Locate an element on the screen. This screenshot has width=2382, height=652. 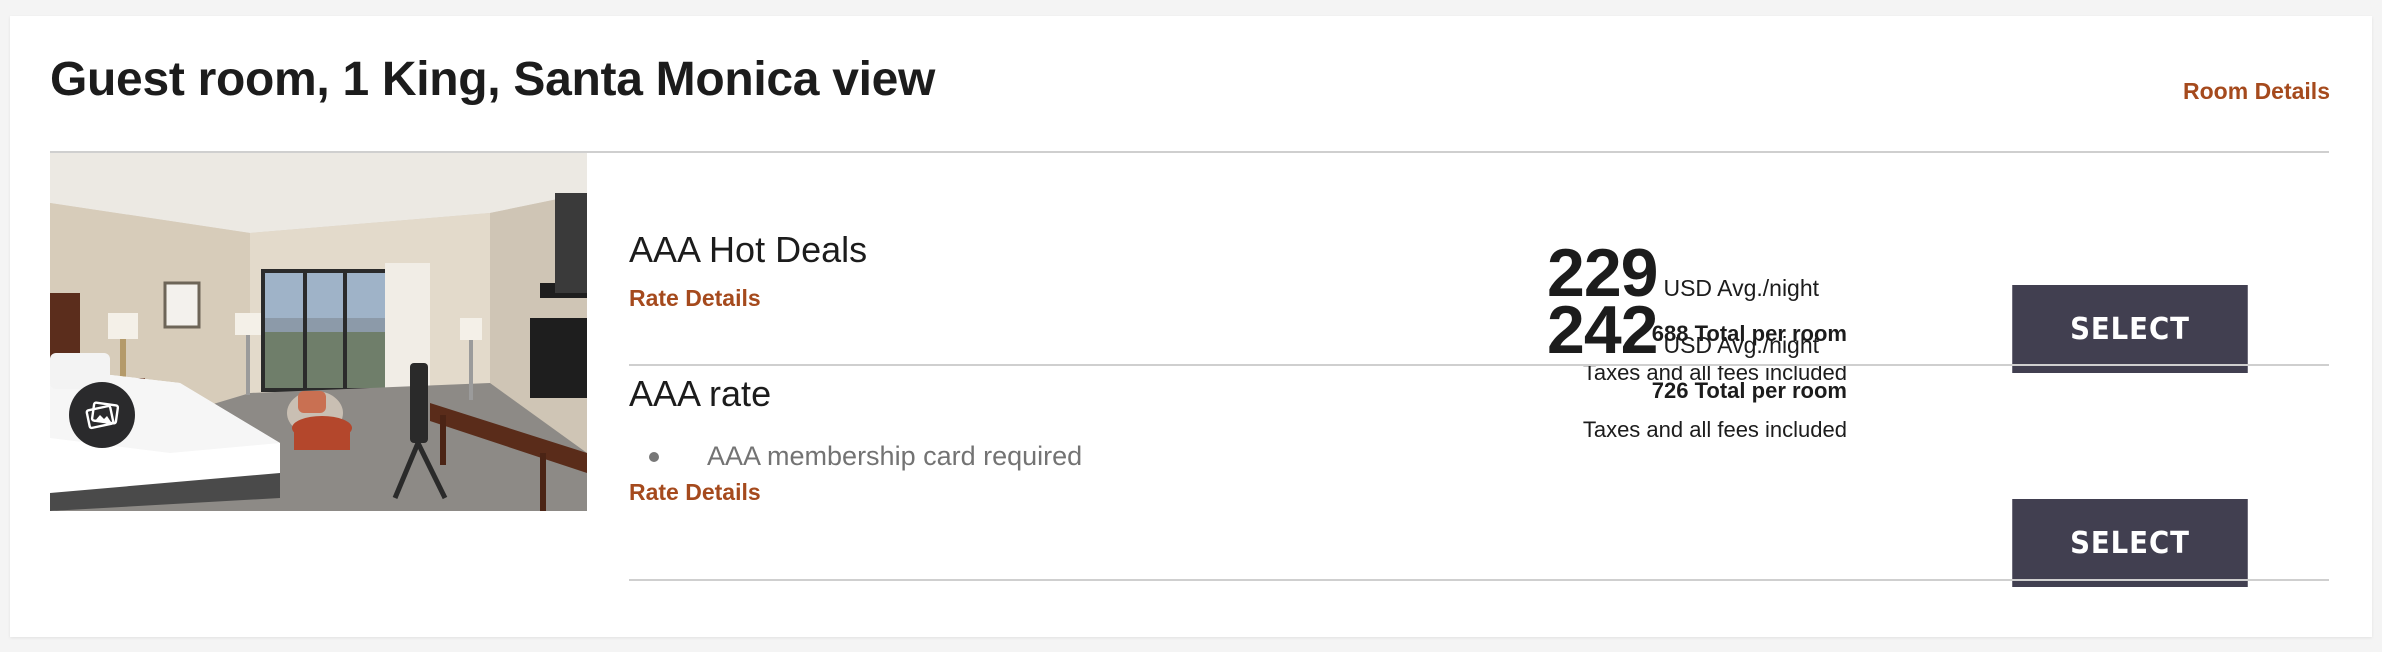
total-per-room: 726 Total per room is located at coordinates (1697, 391).